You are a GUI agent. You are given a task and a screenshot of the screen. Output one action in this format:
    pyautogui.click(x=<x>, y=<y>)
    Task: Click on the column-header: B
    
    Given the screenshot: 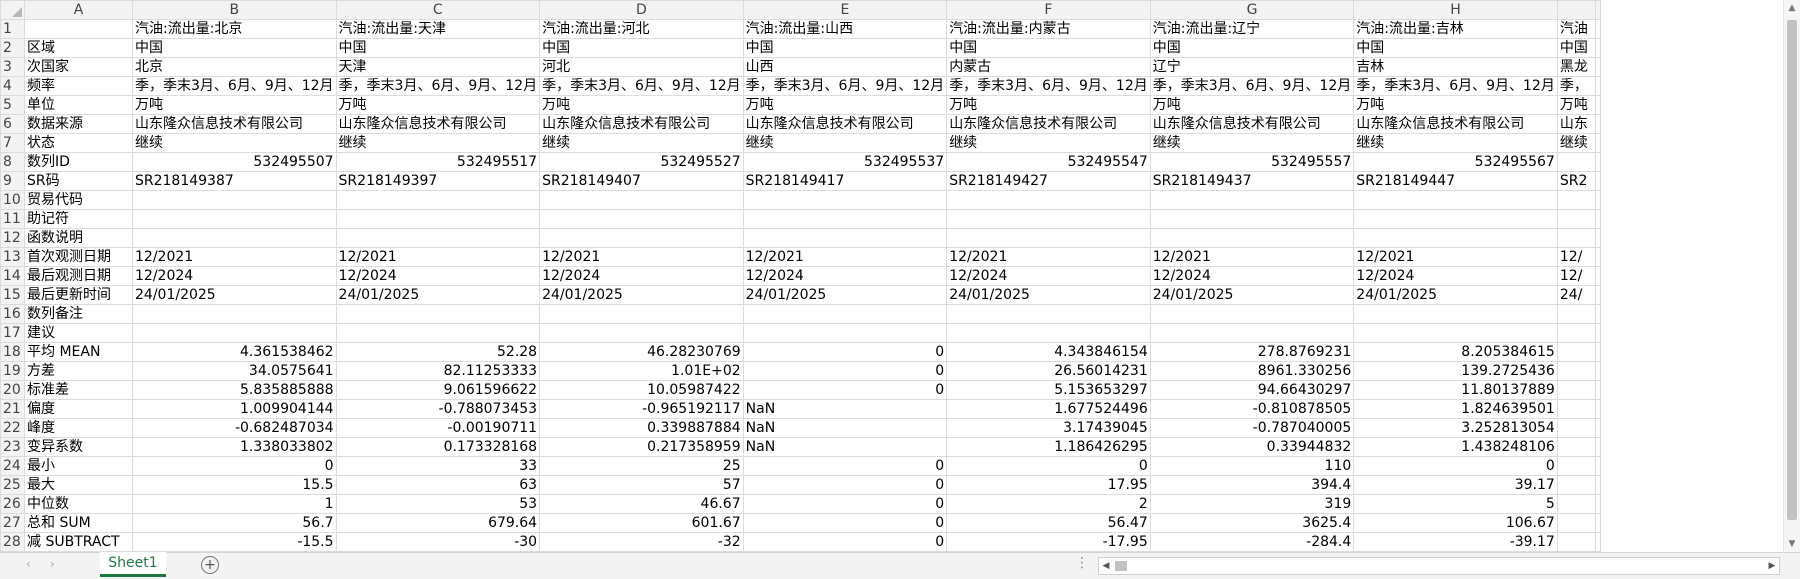 What is the action you would take?
    pyautogui.click(x=234, y=10)
    